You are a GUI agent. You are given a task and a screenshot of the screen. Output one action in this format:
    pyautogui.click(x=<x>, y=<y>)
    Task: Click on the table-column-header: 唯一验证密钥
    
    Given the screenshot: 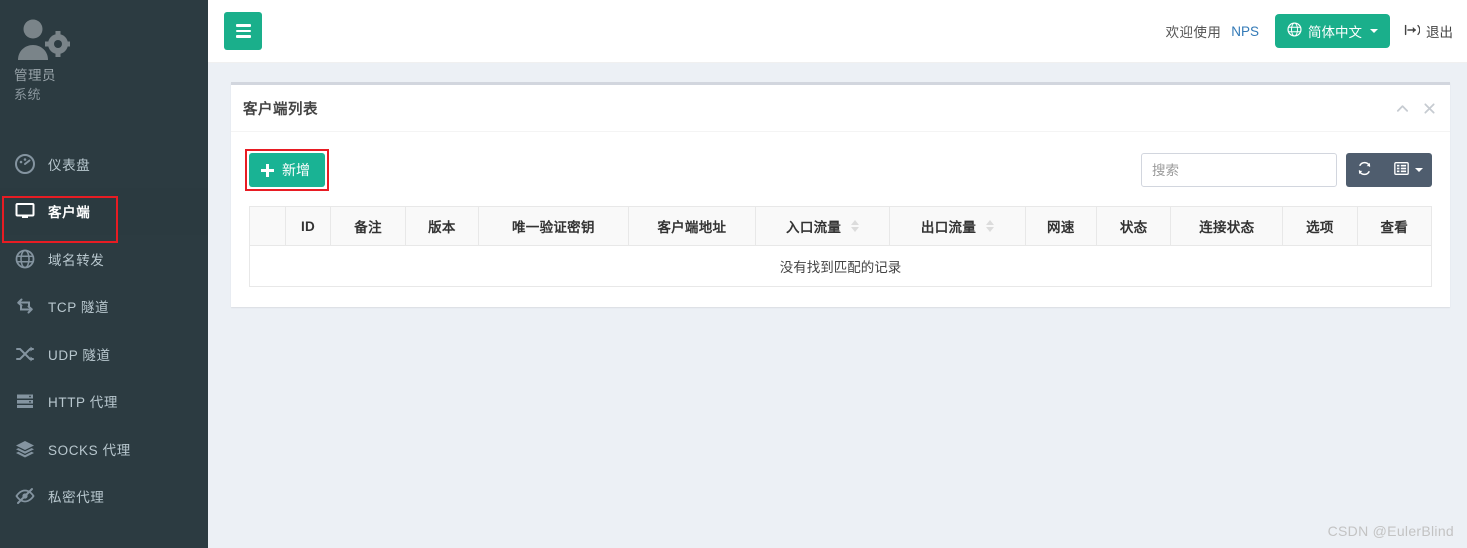 What is the action you would take?
    pyautogui.click(x=553, y=226)
    